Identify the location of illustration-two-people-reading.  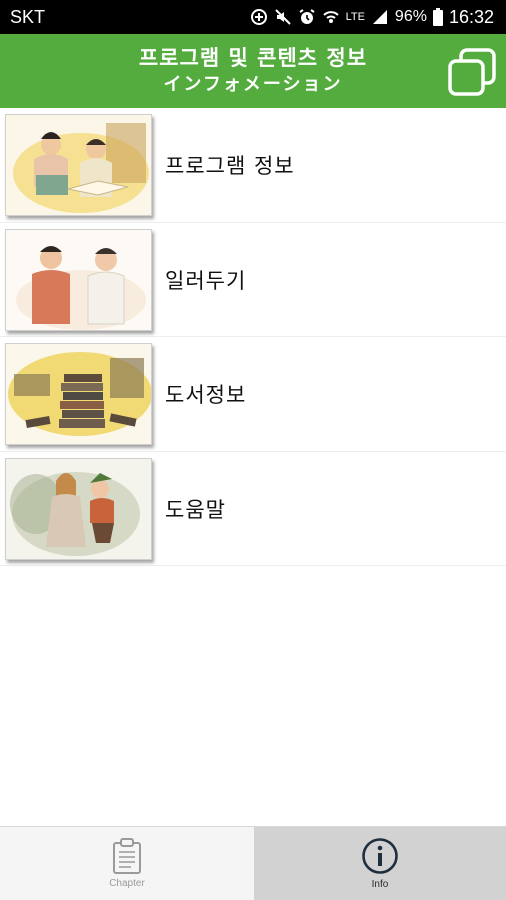
(78, 165).